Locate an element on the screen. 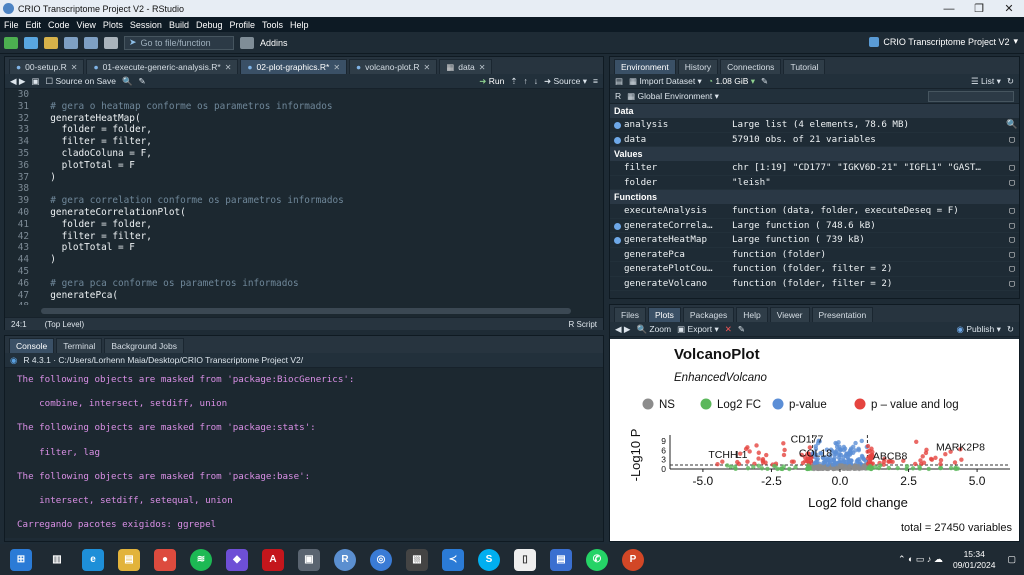 The image size is (1024, 575). broom-icon: ✎ is located at coordinates (764, 81).